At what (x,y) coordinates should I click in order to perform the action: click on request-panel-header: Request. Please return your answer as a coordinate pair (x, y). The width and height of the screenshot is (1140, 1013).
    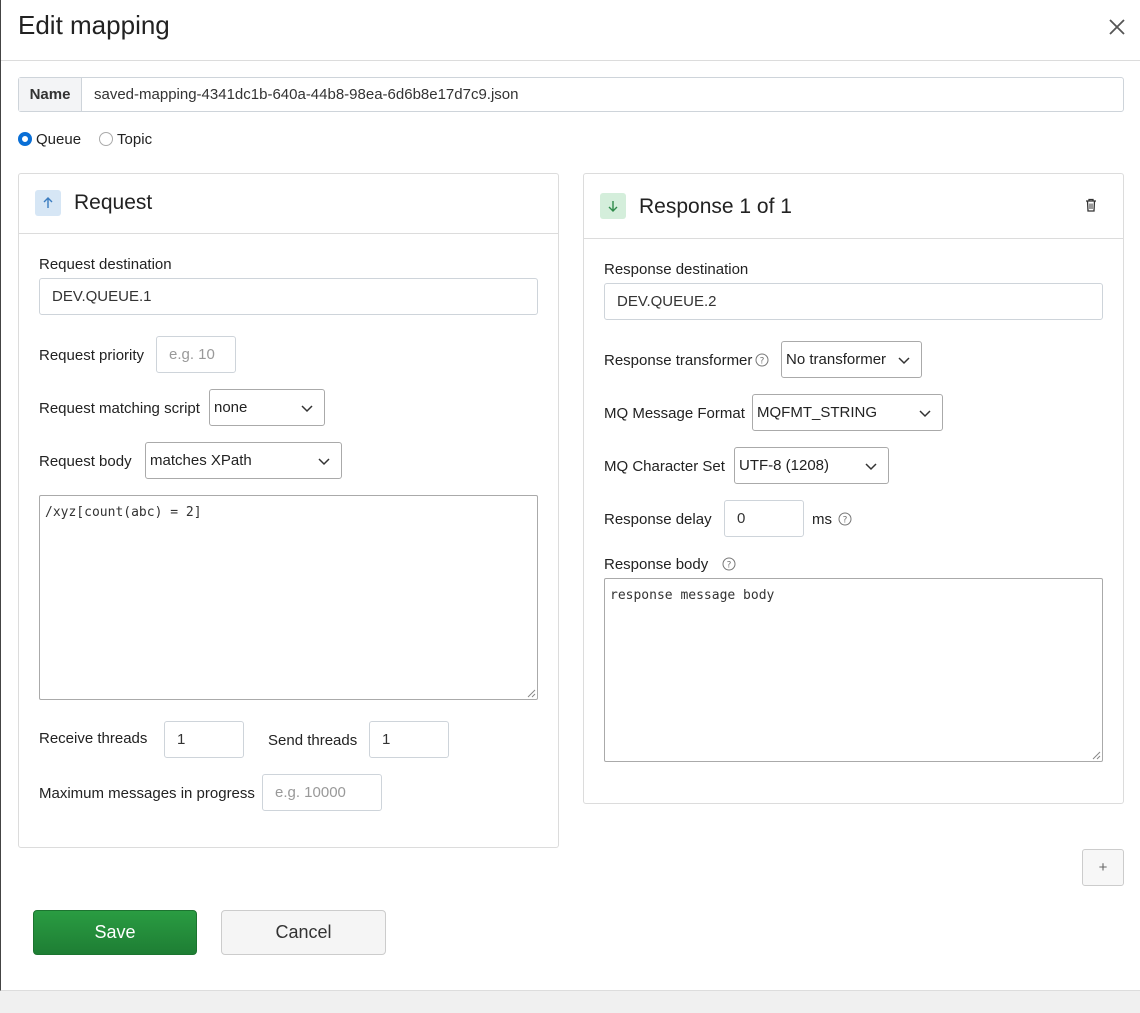
    Looking at the image, I should click on (288, 204).